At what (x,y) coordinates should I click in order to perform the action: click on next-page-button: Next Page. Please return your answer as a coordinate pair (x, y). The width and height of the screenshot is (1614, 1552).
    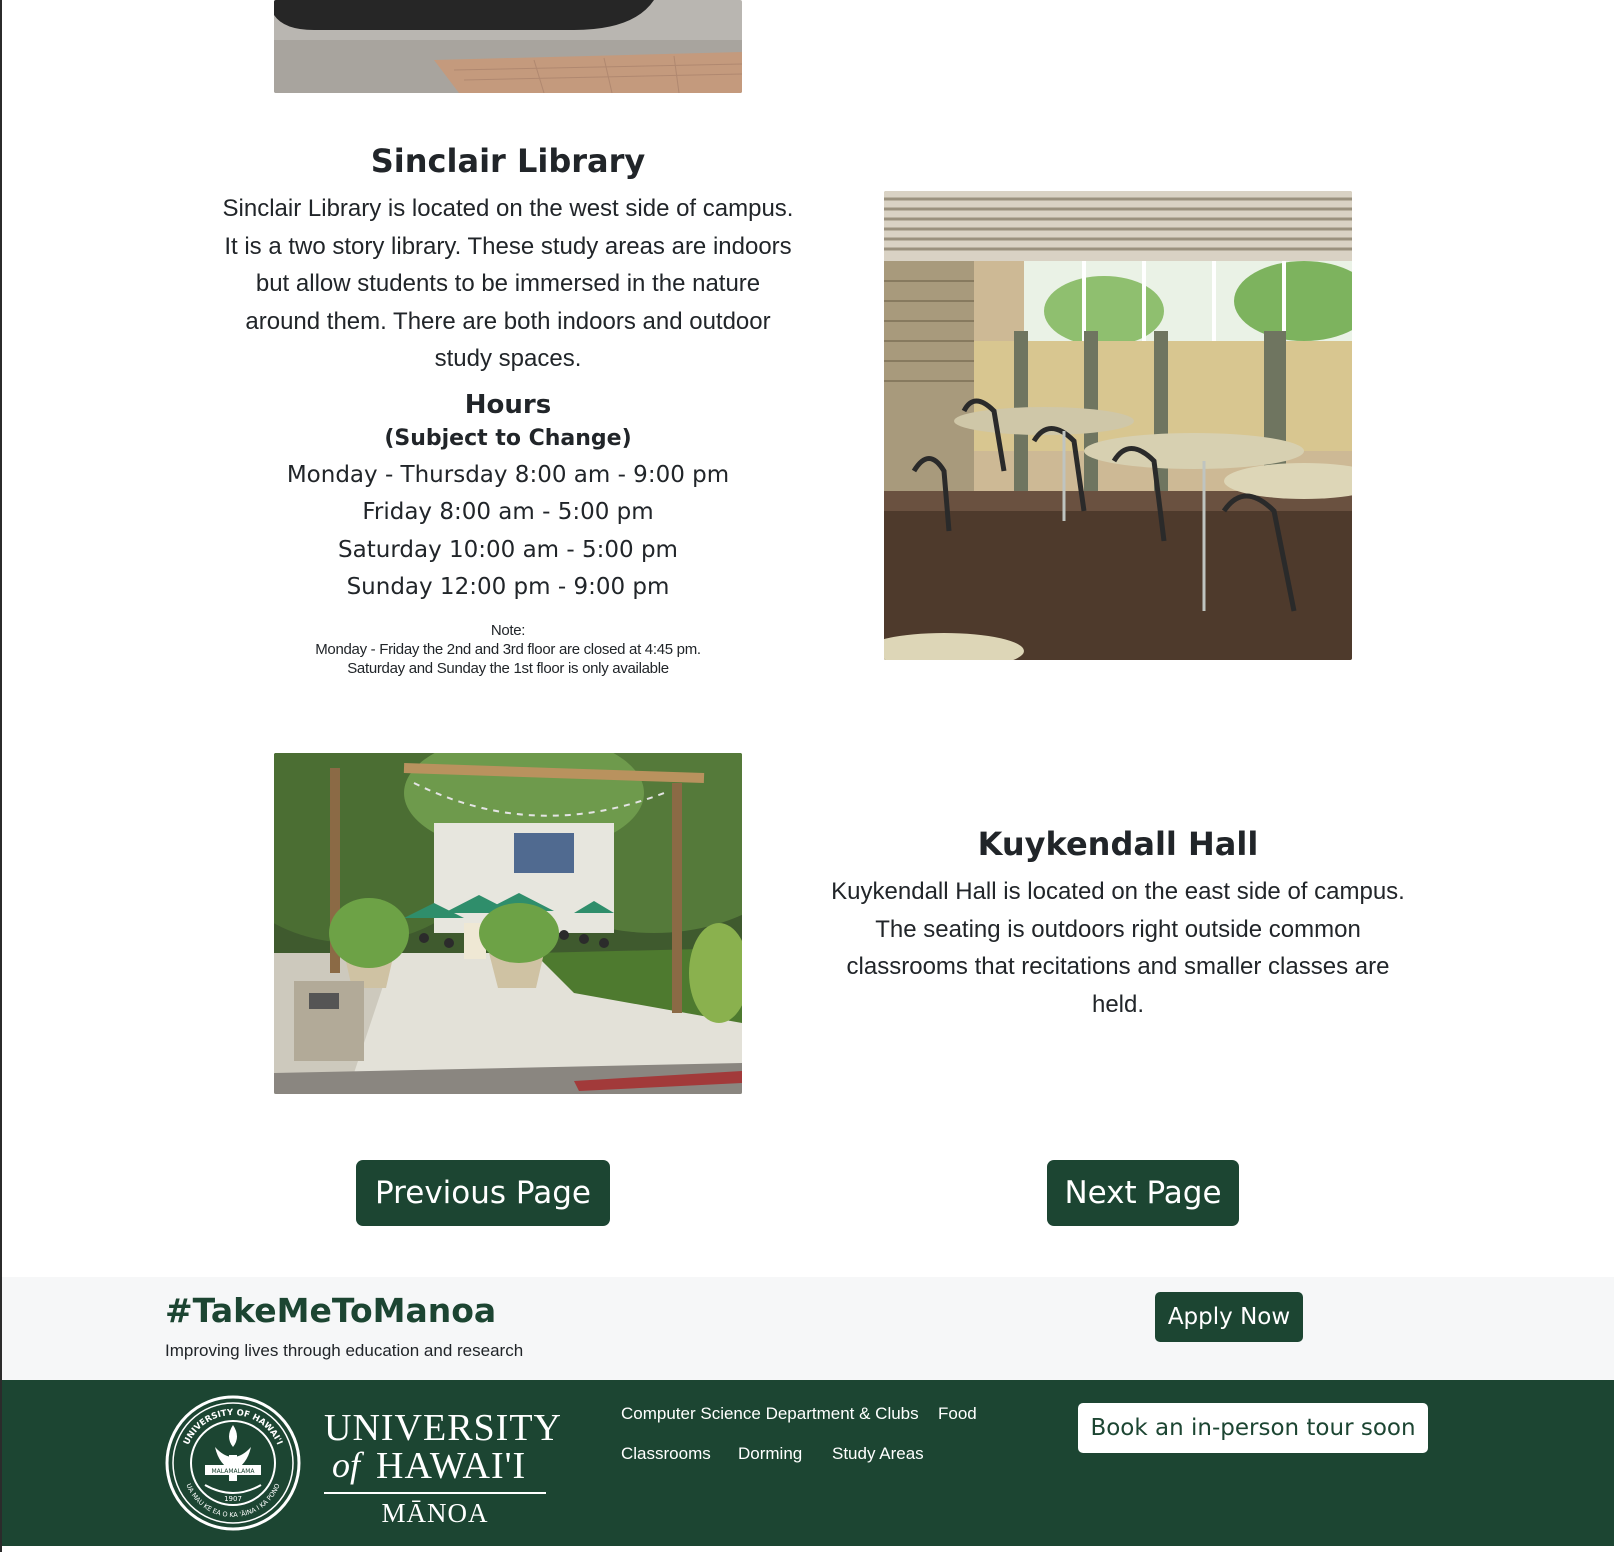
    Looking at the image, I should click on (1143, 1193).